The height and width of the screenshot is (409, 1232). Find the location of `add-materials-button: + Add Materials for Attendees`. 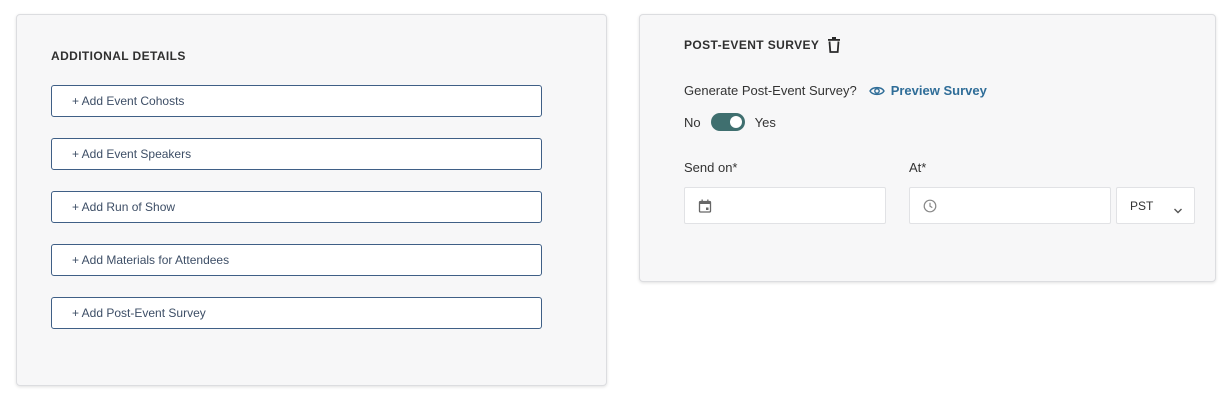

add-materials-button: + Add Materials for Attendees is located at coordinates (296, 260).